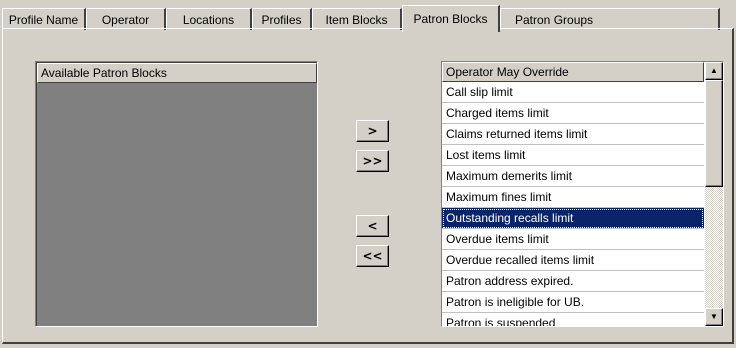 The width and height of the screenshot is (736, 348). Describe the element at coordinates (372, 226) in the screenshot. I see `remove-one-button: <` at that location.